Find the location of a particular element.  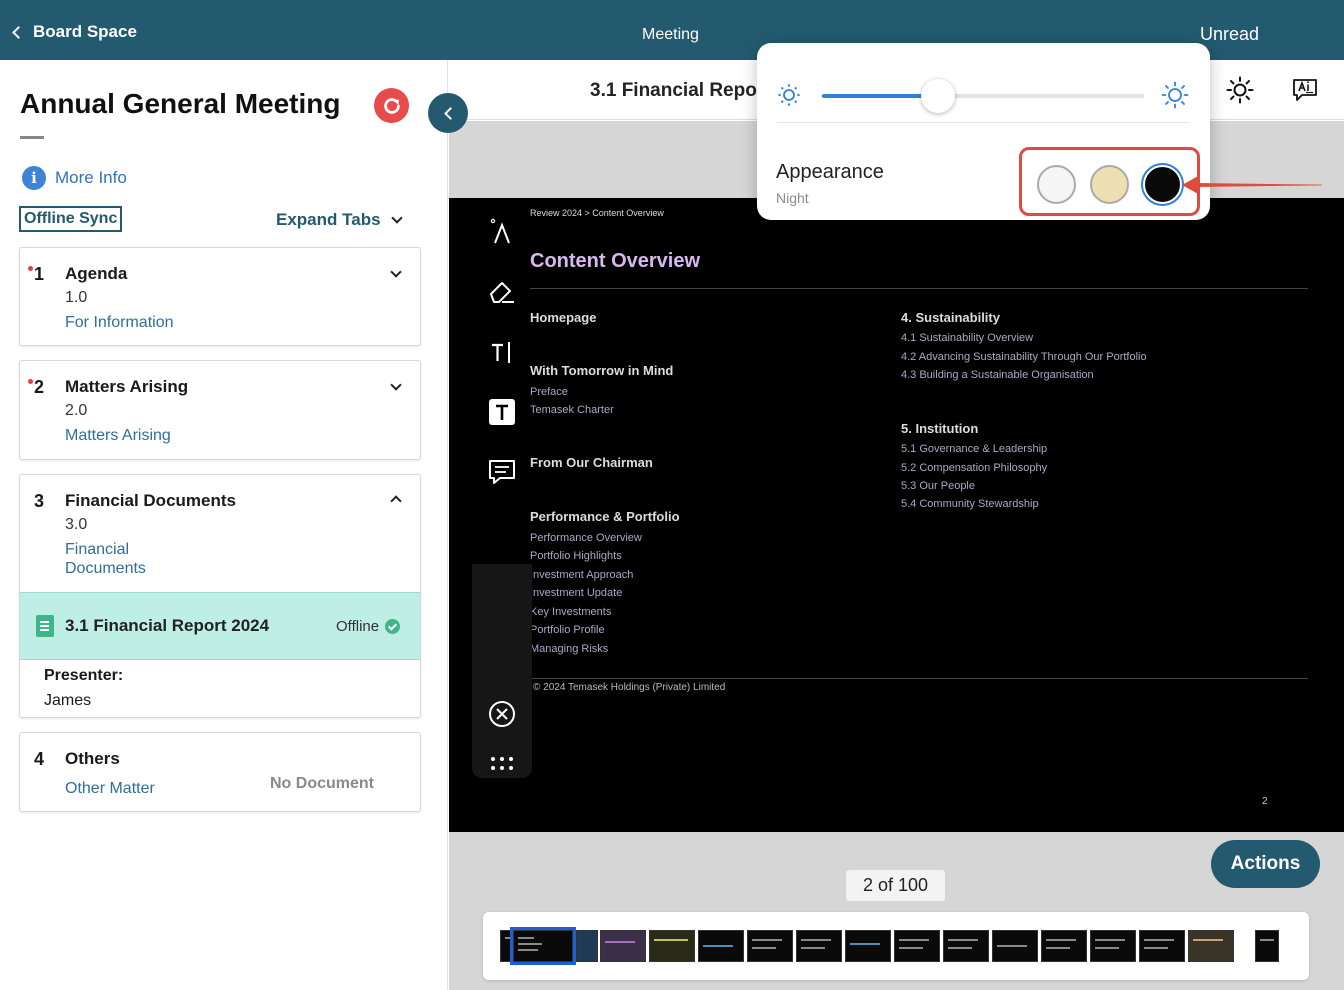

collapse-panel-button is located at coordinates (448, 113).